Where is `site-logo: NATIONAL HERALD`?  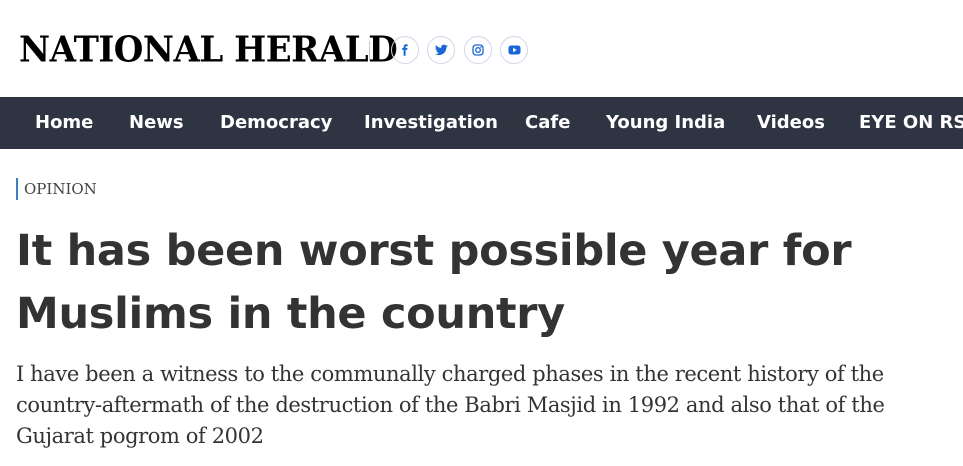
site-logo: NATIONAL HERALD is located at coordinates (208, 50).